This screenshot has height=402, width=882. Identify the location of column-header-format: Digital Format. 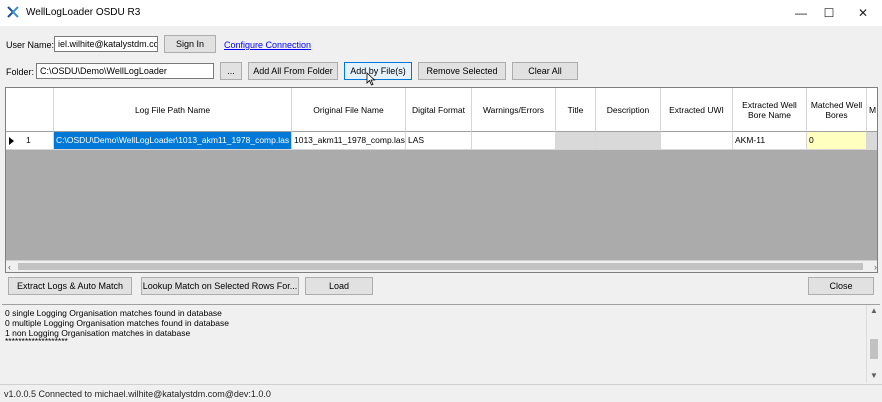
(439, 110).